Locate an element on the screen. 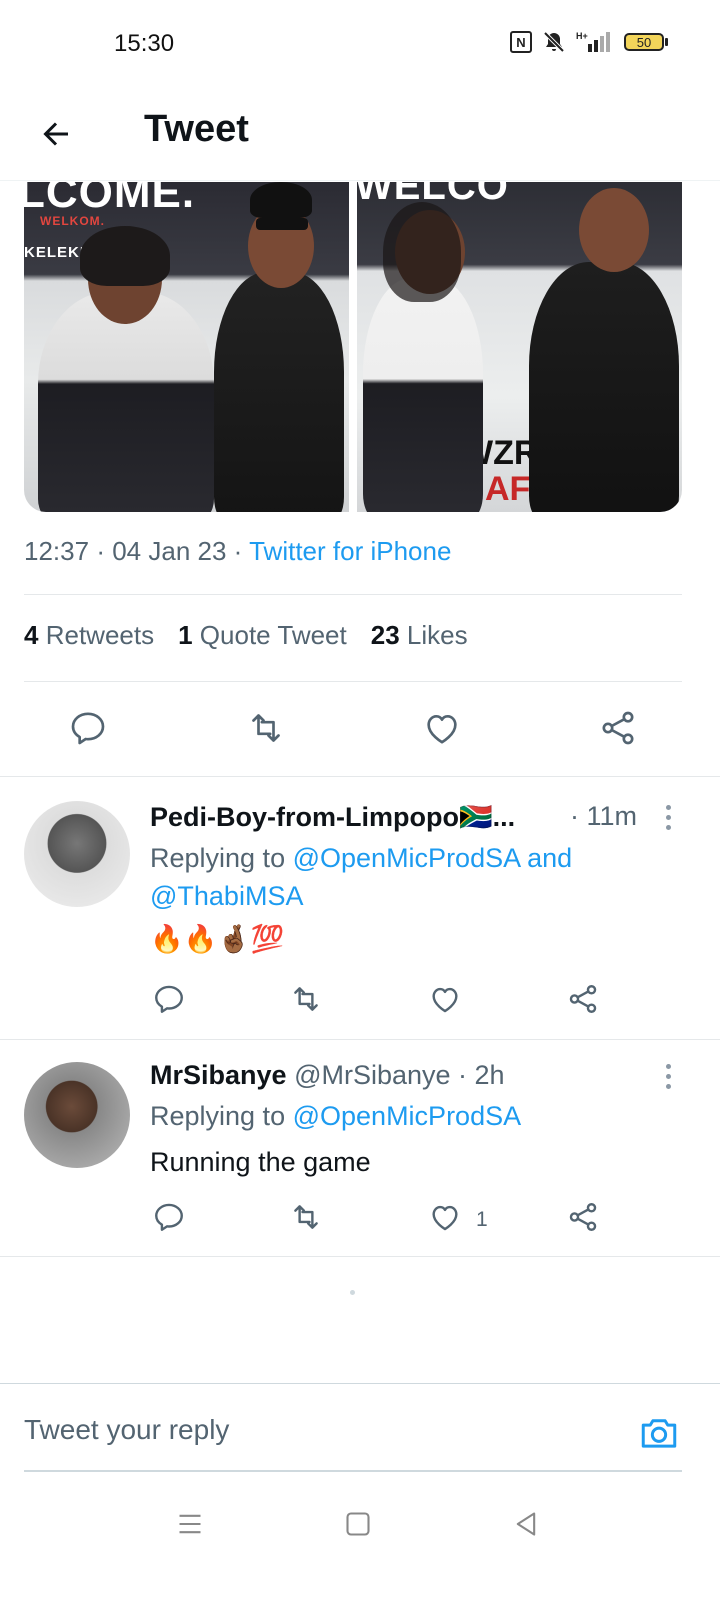 This screenshot has height=1600, width=720. replying-to: Replying to @OpenMicProdSA and is located at coordinates (361, 858).